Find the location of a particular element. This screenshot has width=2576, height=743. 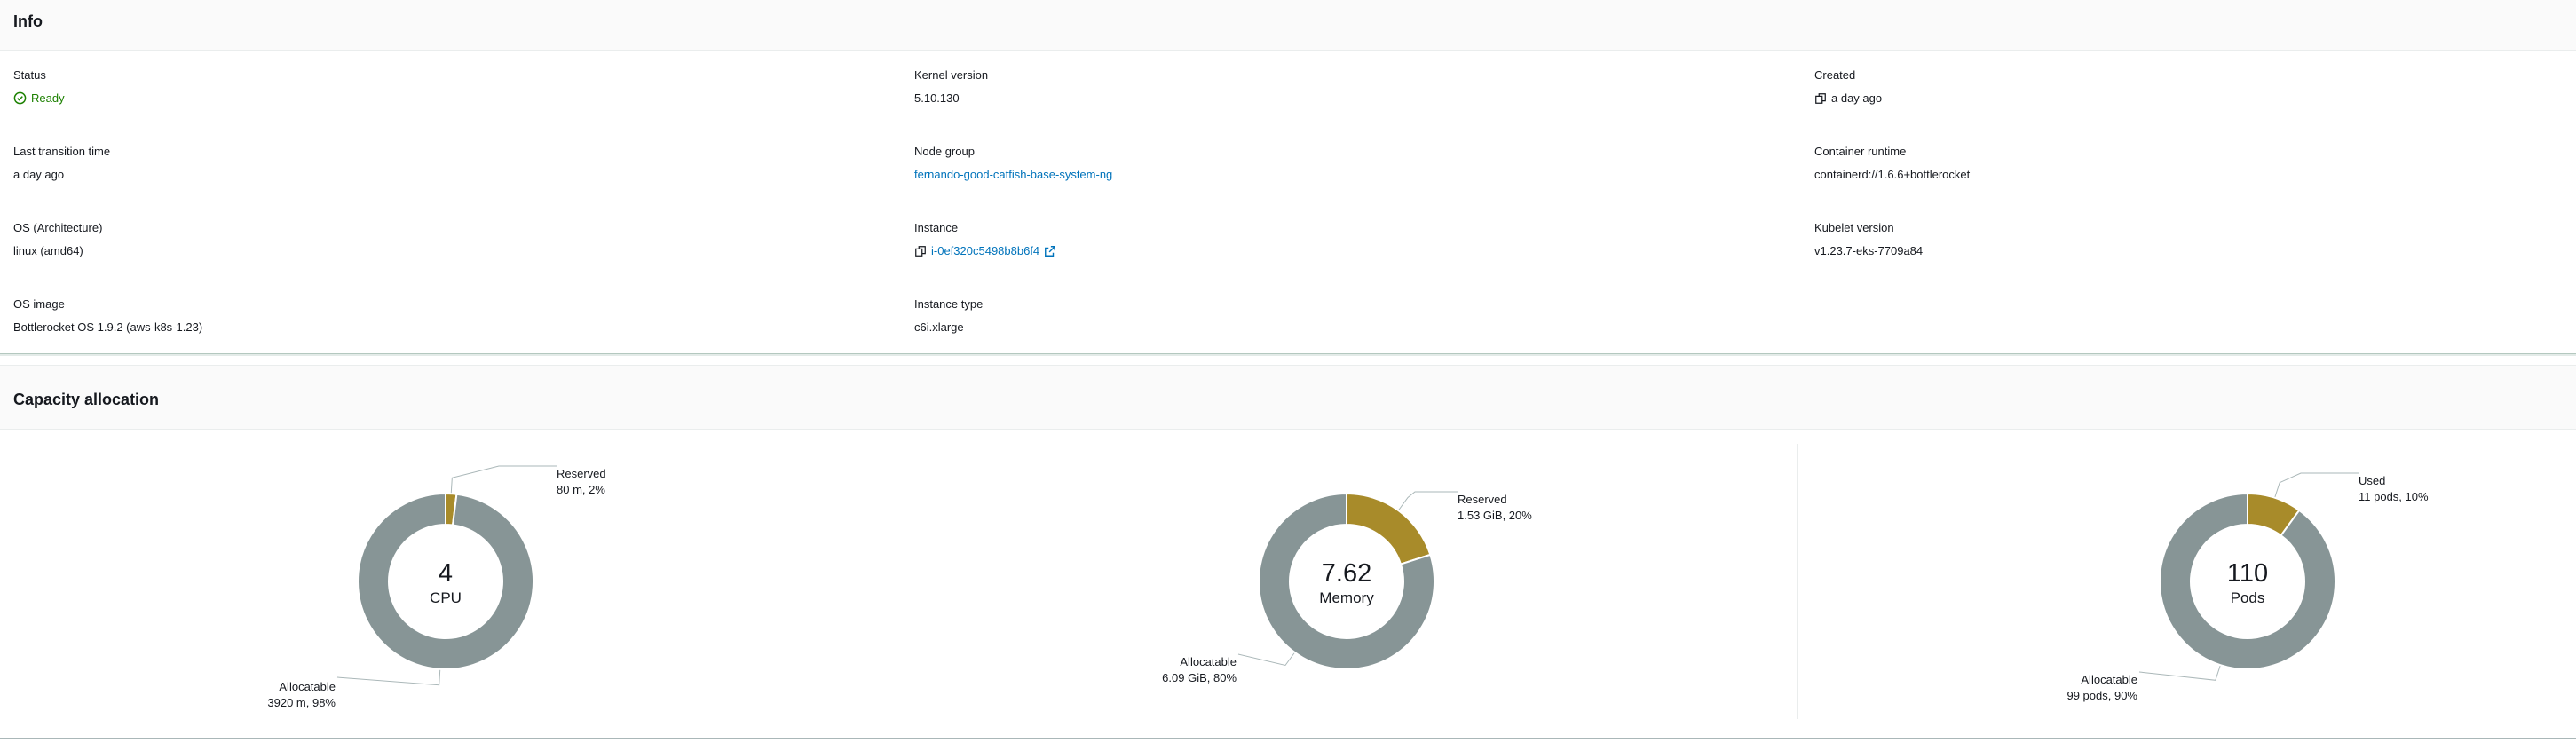

kubelet-version-field: Kubelet version v1.23.7-eks-7709a84 is located at coordinates (1868, 239).